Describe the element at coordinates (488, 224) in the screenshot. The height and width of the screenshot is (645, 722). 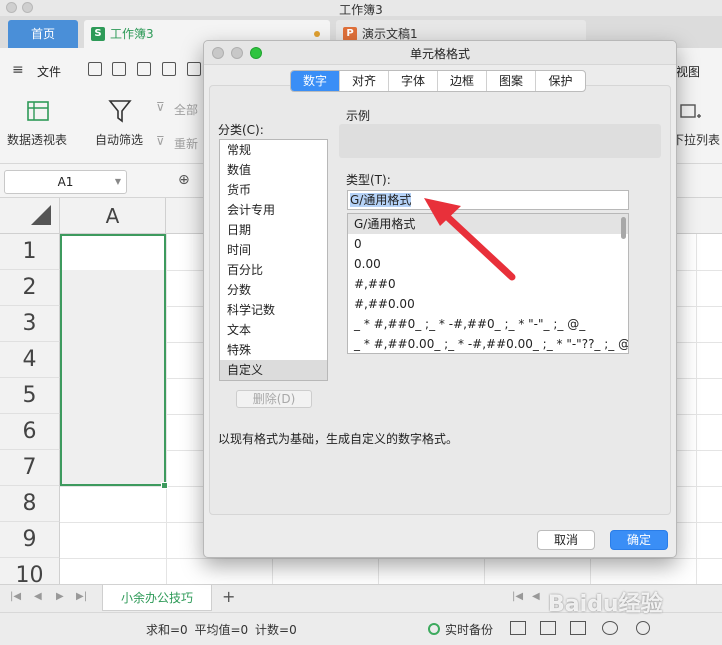
I see `type-list-item: G/通用格式` at that location.